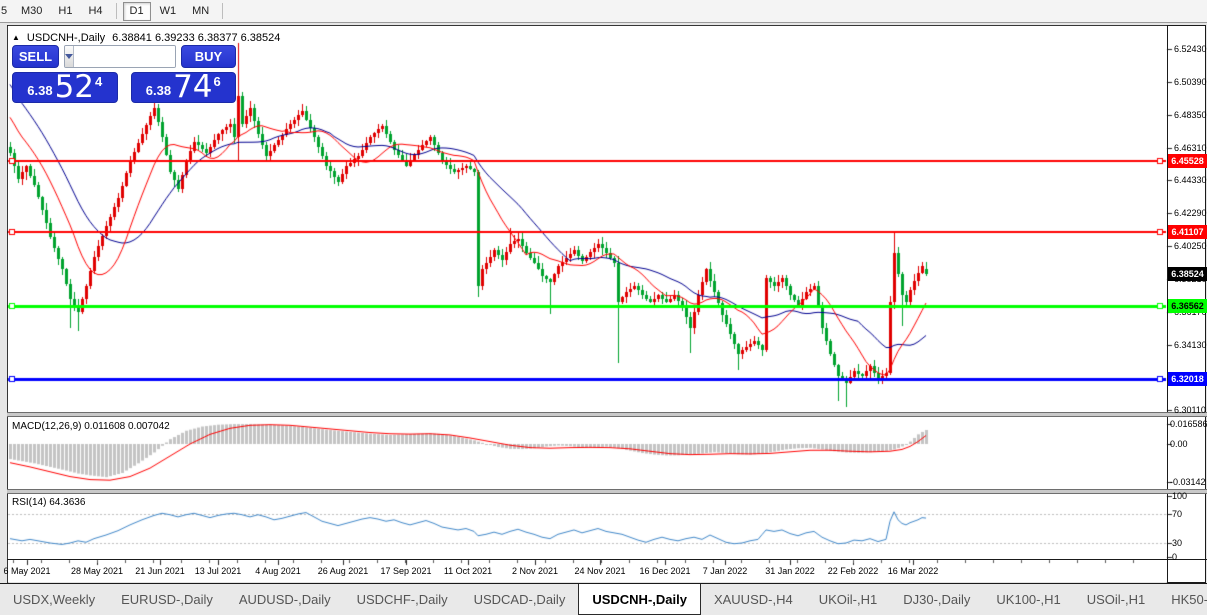 The image size is (1207, 615). Describe the element at coordinates (124, 74) in the screenshot. I see `one-click-trading-panel: SELL BUY 6.38 52 4 6.38 74 6` at that location.